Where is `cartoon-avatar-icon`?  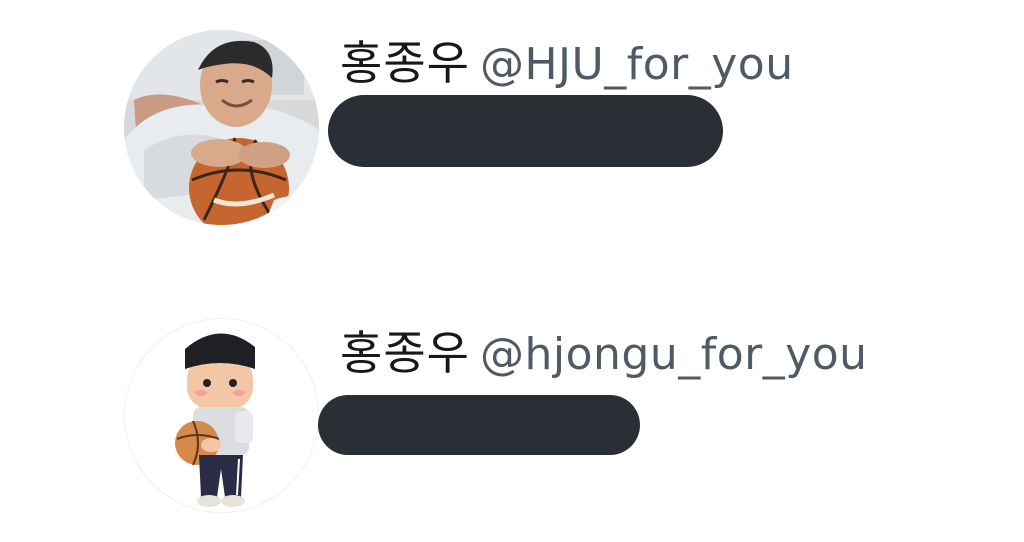
cartoon-avatar-icon is located at coordinates (221, 415).